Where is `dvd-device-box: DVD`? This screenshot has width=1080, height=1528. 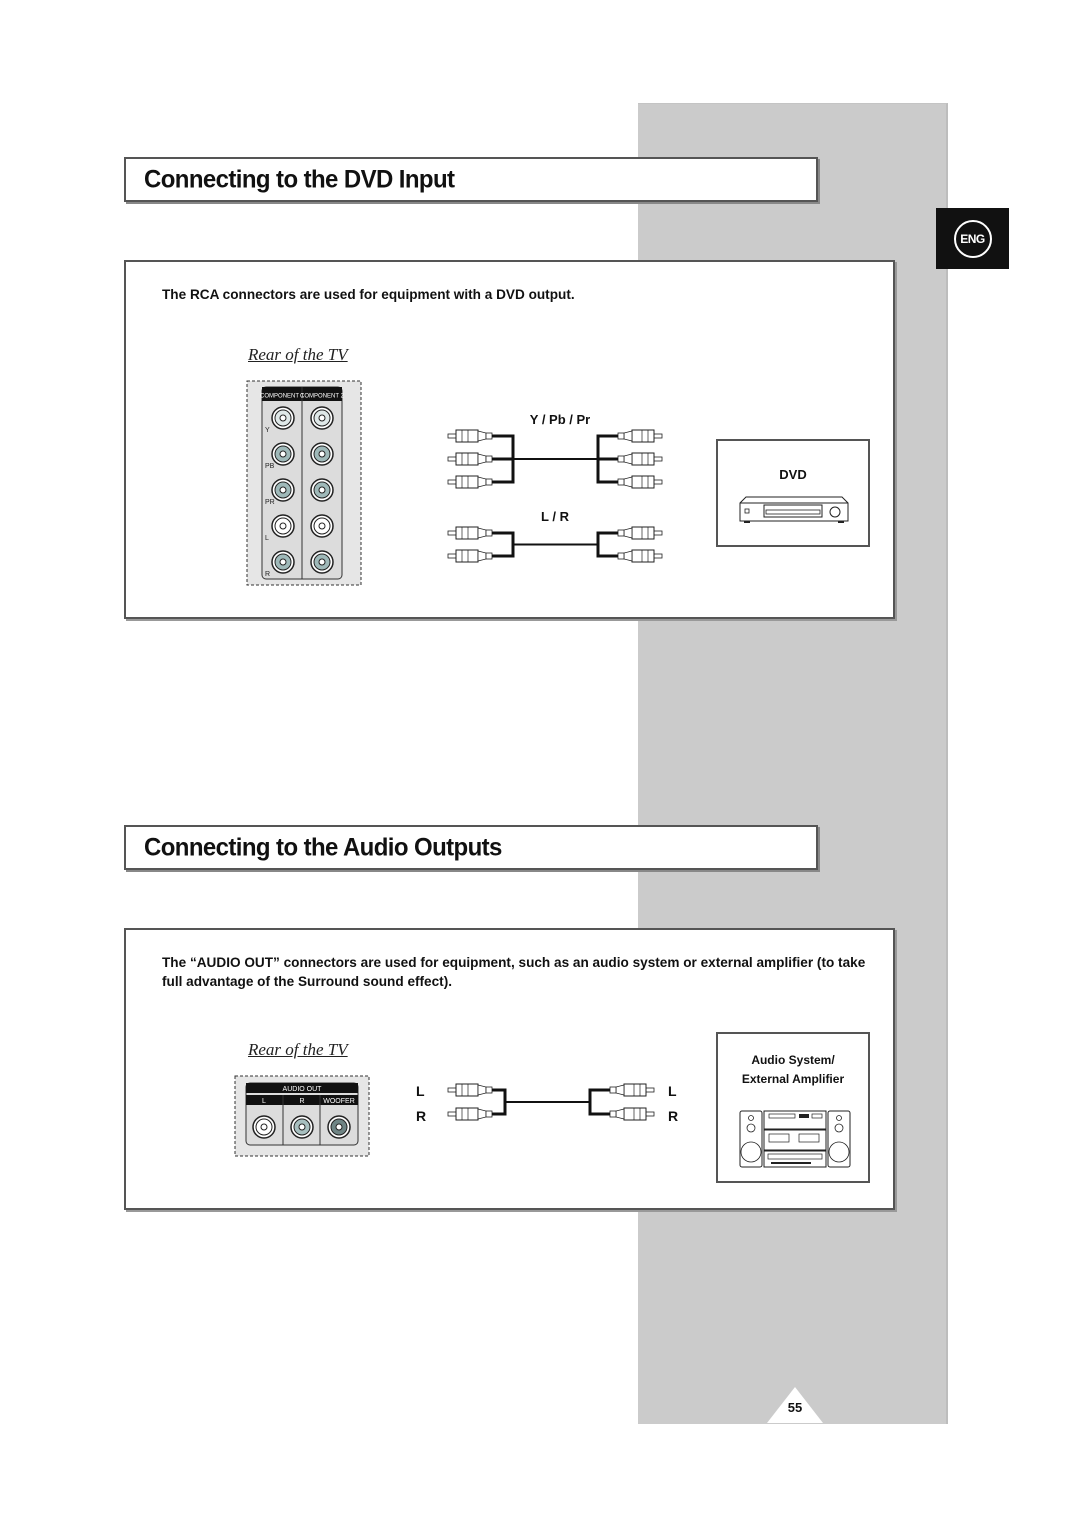 dvd-device-box: DVD is located at coordinates (793, 493).